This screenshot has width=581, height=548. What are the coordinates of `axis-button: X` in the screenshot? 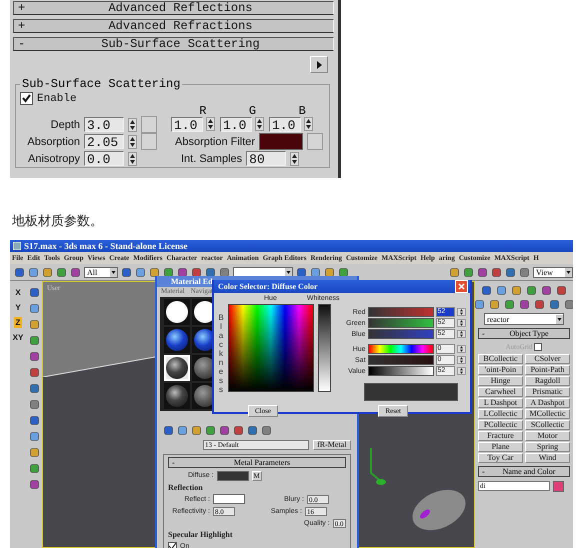 It's located at (18, 292).